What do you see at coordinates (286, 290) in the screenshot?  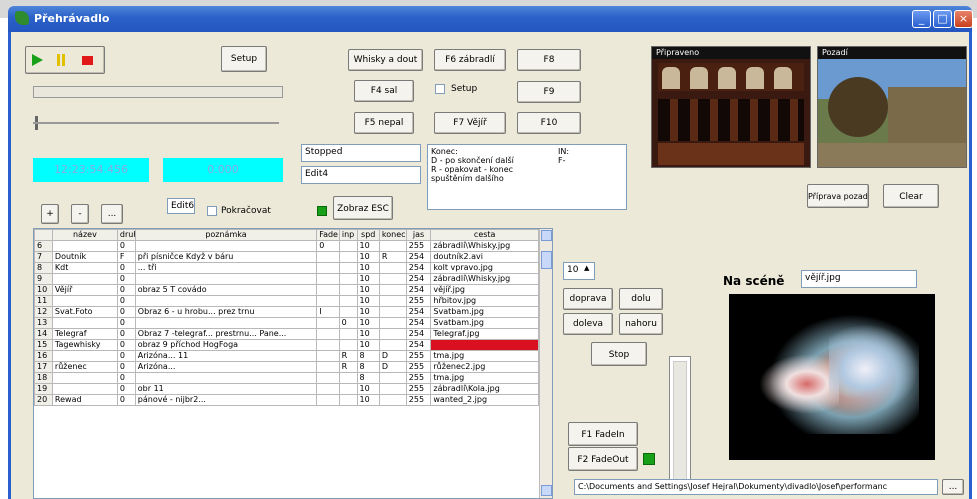 I see `table-row: 10 Vějíř 0 obraz 5 T covádo 10 254 vějíř.jpg` at bounding box center [286, 290].